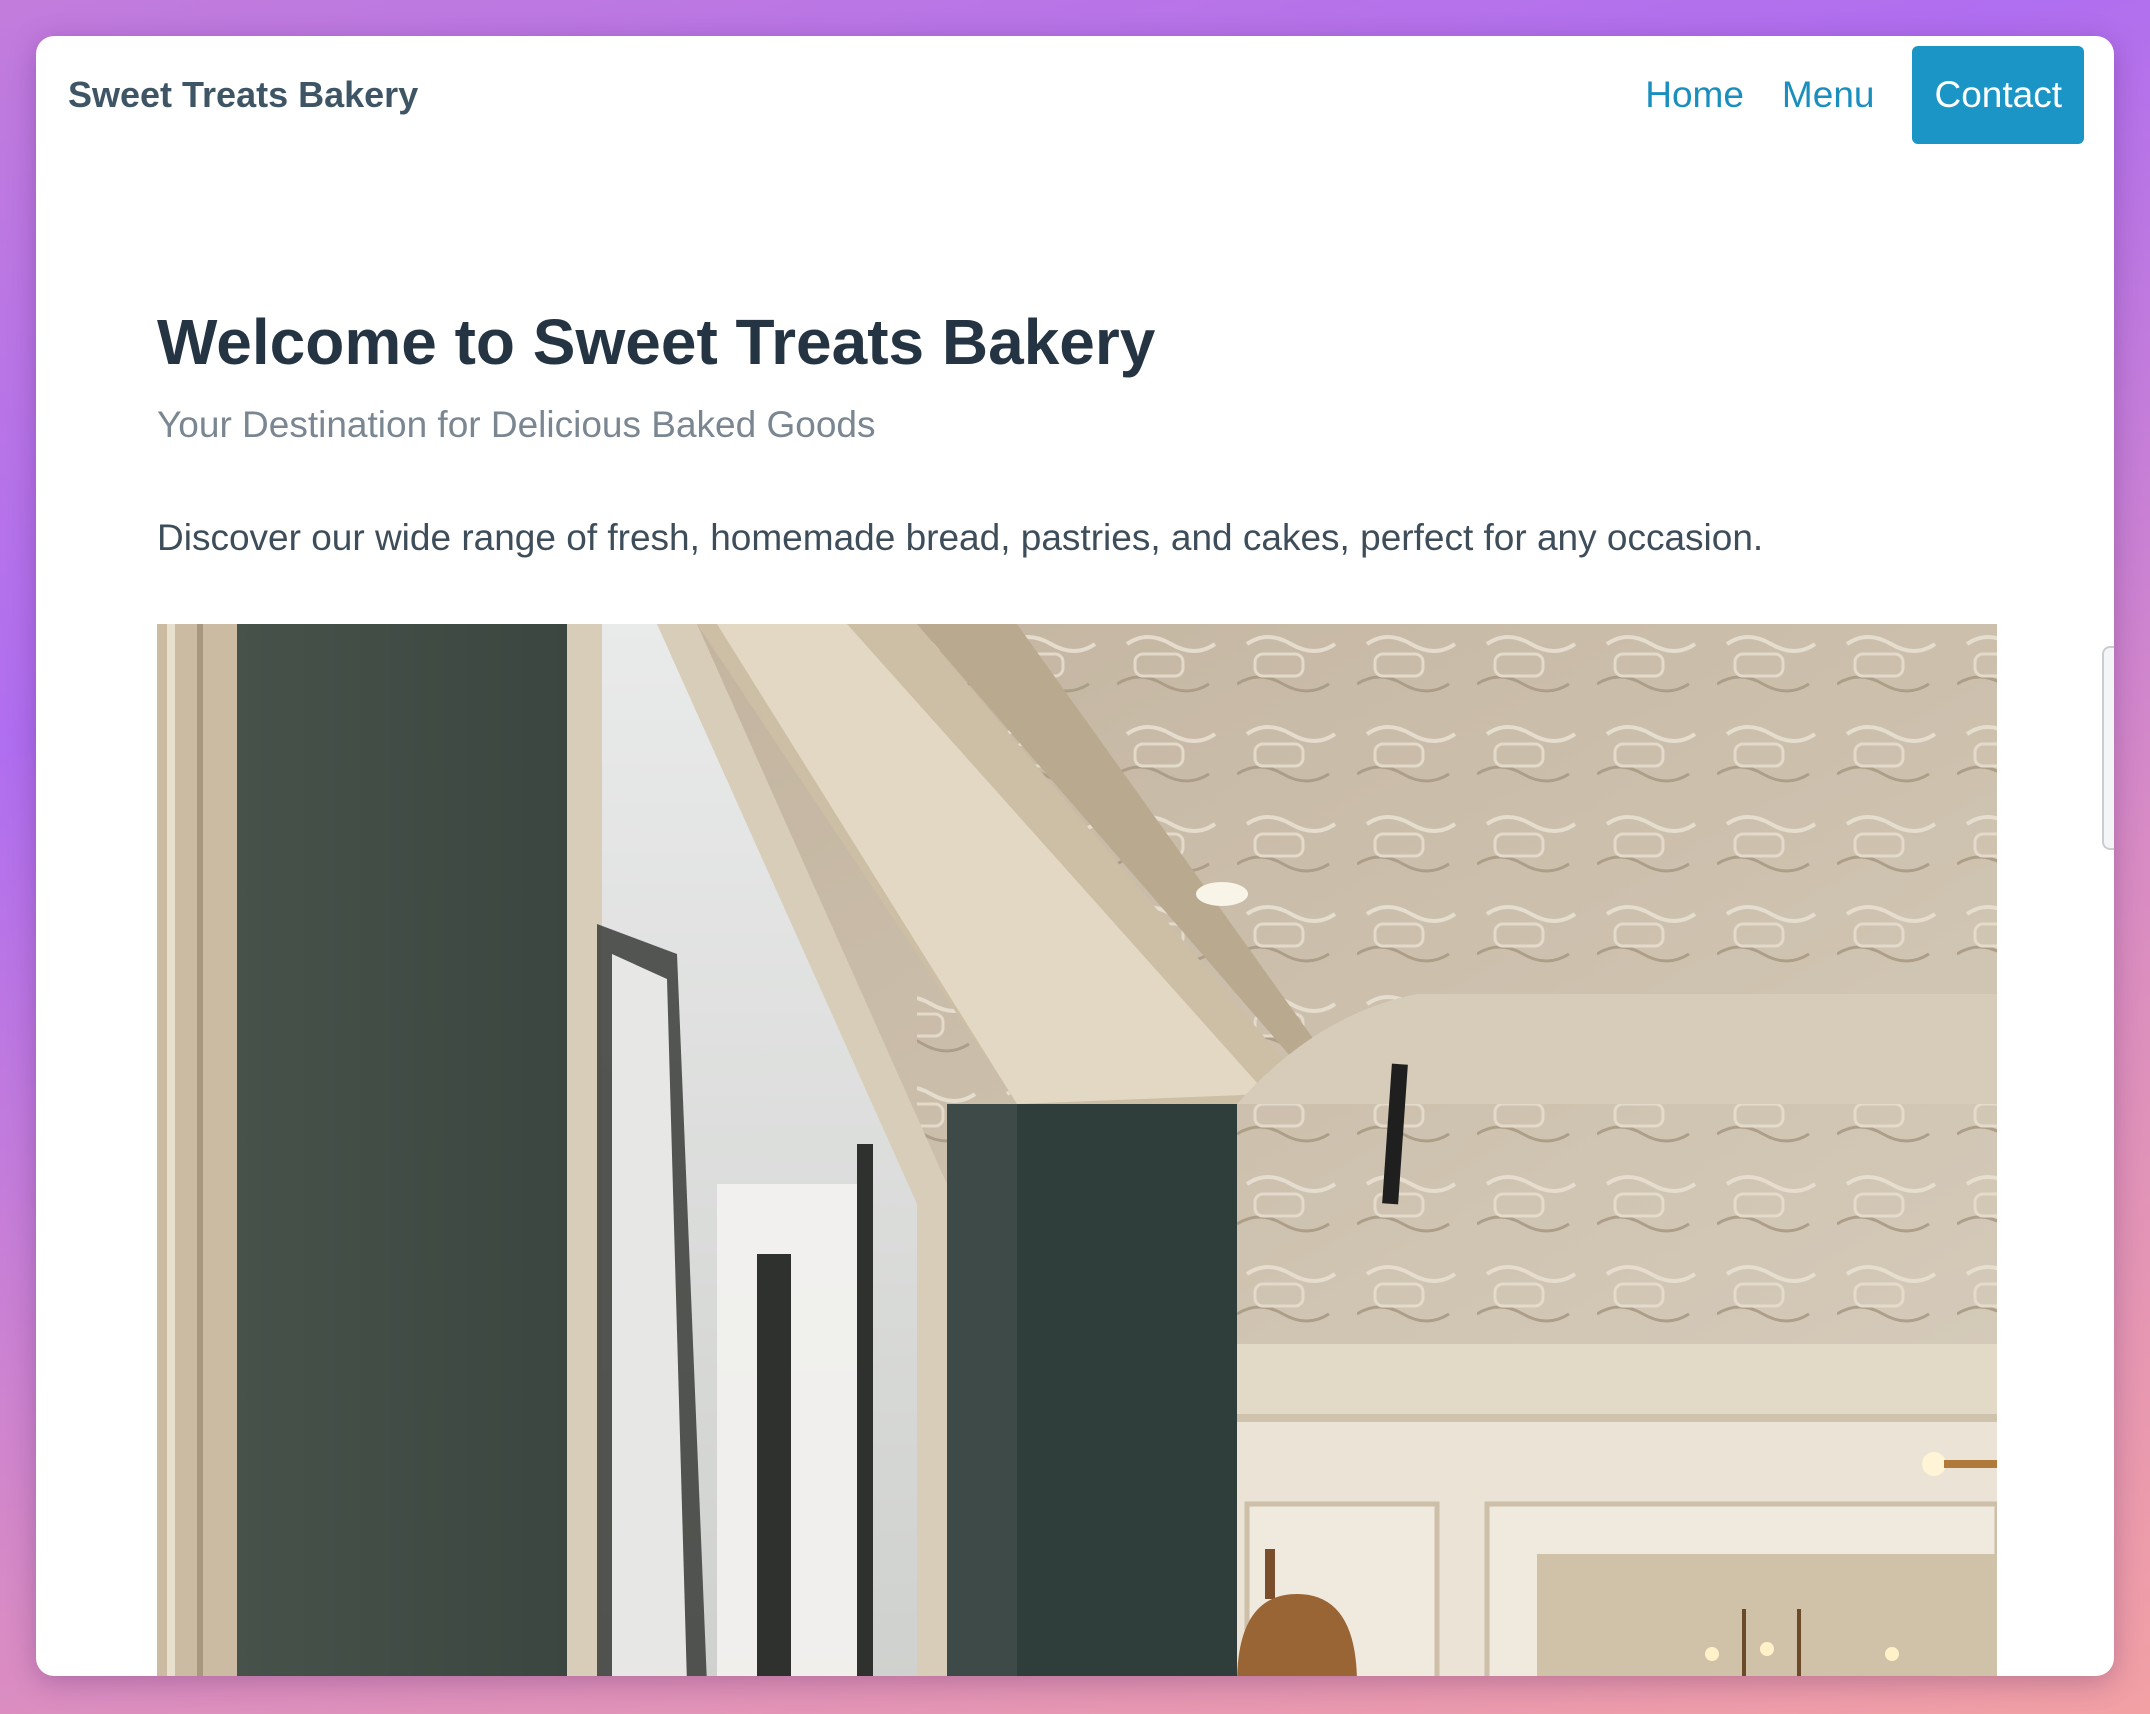  I want to click on hero-title: Welcome to Sweet Treats Bakery, so click(656, 342).